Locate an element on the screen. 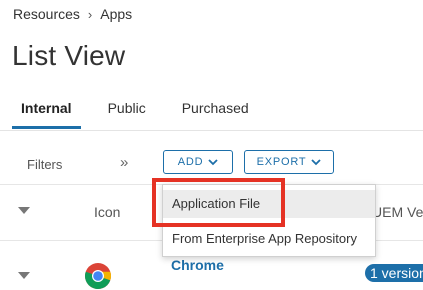  add-button-label: ADD is located at coordinates (190, 162).